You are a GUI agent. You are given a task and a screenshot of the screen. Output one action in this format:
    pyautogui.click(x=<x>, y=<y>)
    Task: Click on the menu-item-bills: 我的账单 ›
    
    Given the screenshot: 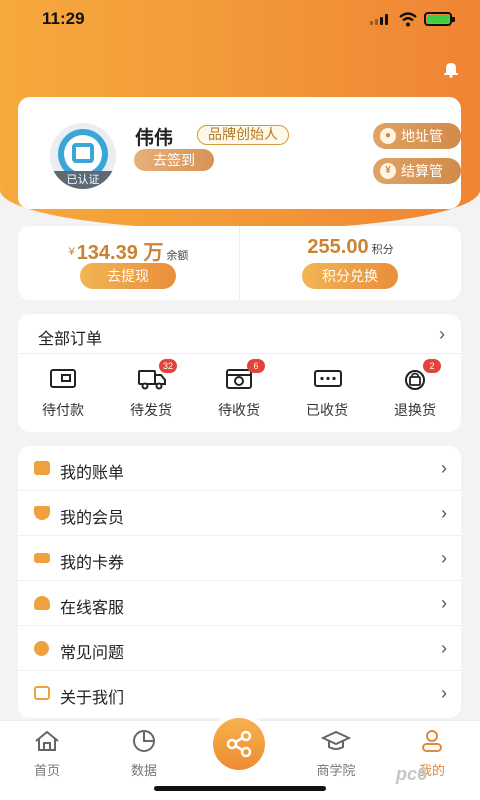 What is the action you would take?
    pyautogui.click(x=239, y=468)
    